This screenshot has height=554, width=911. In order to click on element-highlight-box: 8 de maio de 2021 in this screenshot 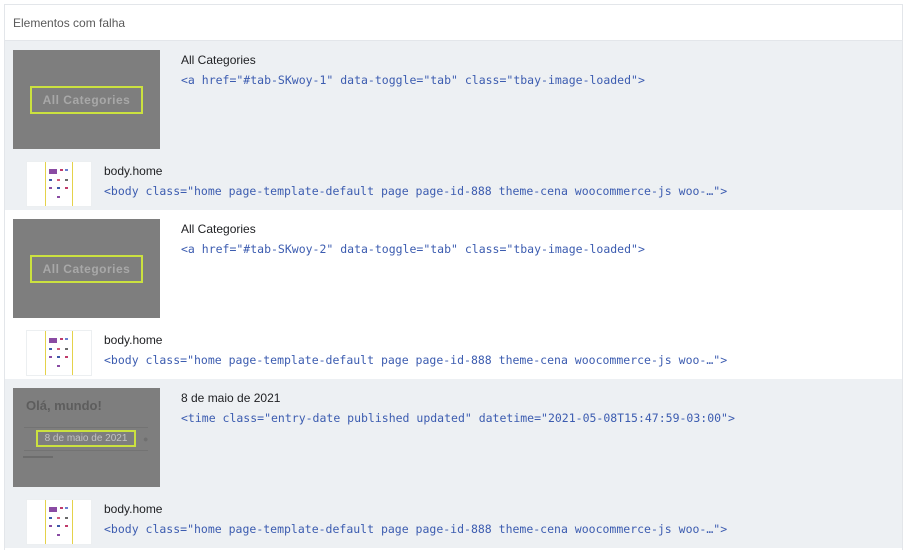, I will do `click(86, 438)`.